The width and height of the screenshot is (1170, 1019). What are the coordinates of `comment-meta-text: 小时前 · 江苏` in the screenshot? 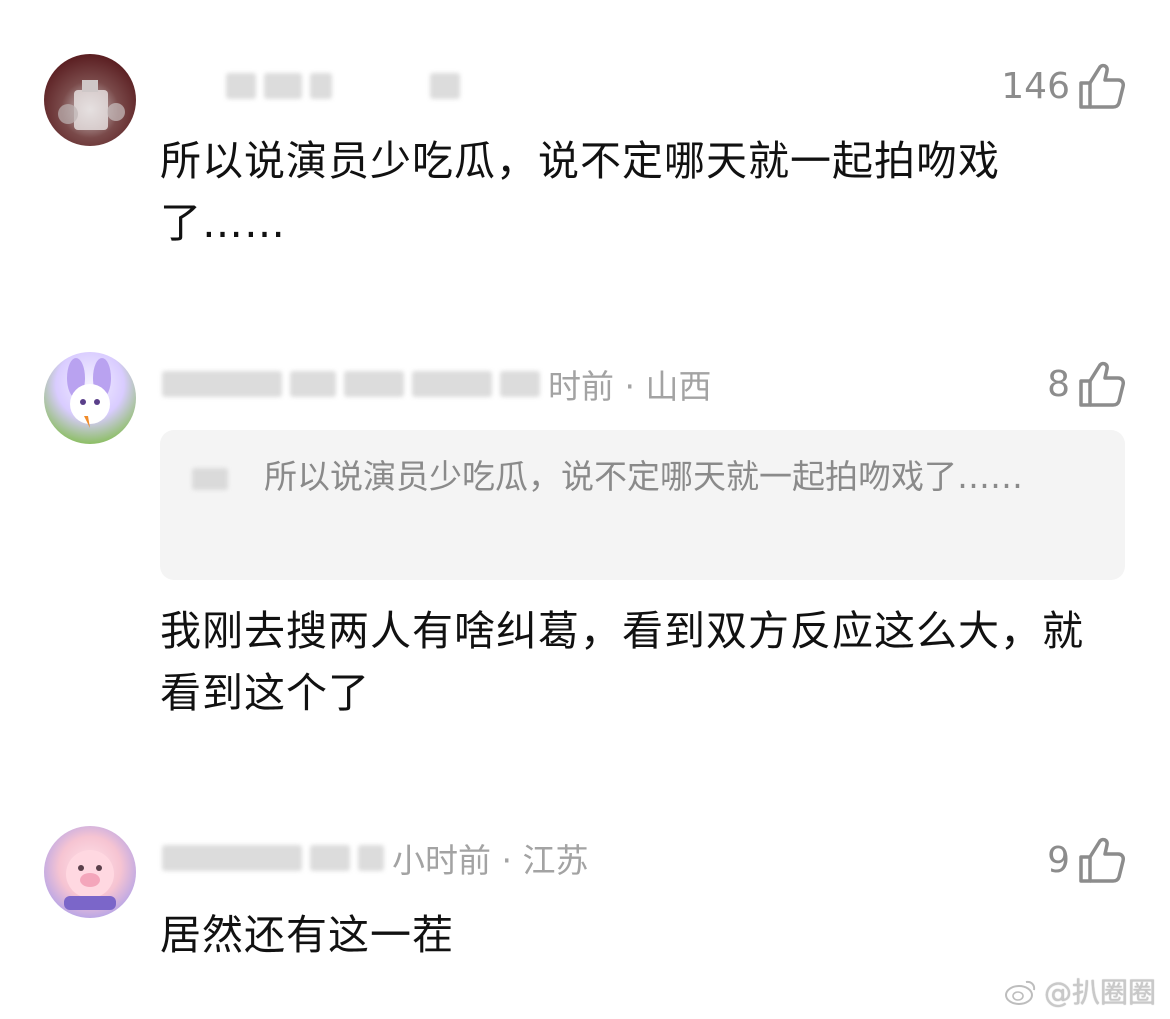 It's located at (490, 860).